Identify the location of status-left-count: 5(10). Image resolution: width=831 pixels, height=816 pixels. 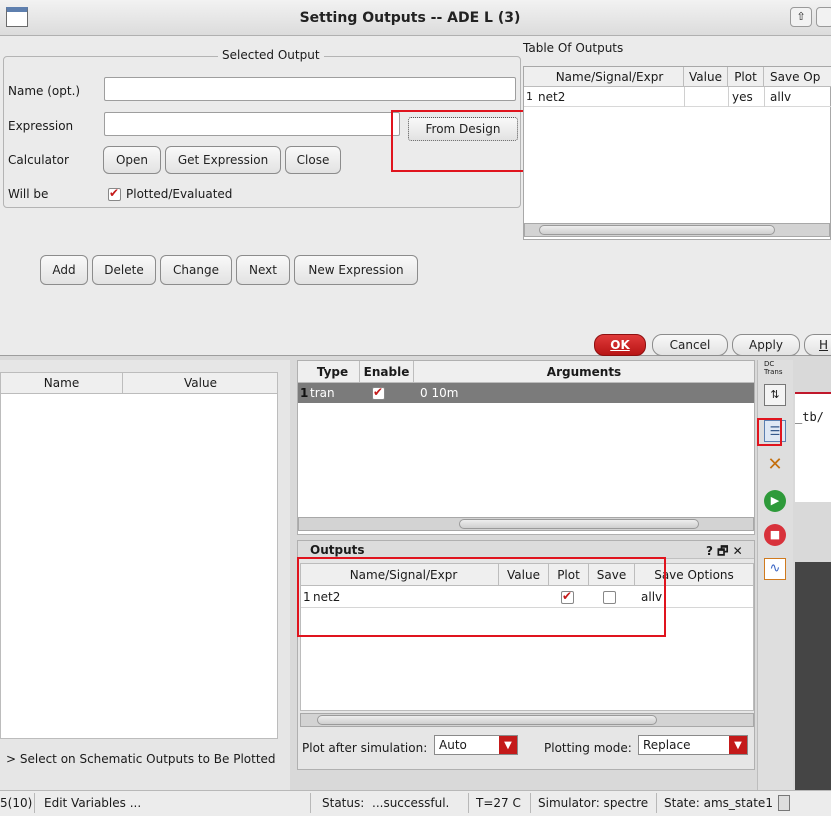
(16, 803).